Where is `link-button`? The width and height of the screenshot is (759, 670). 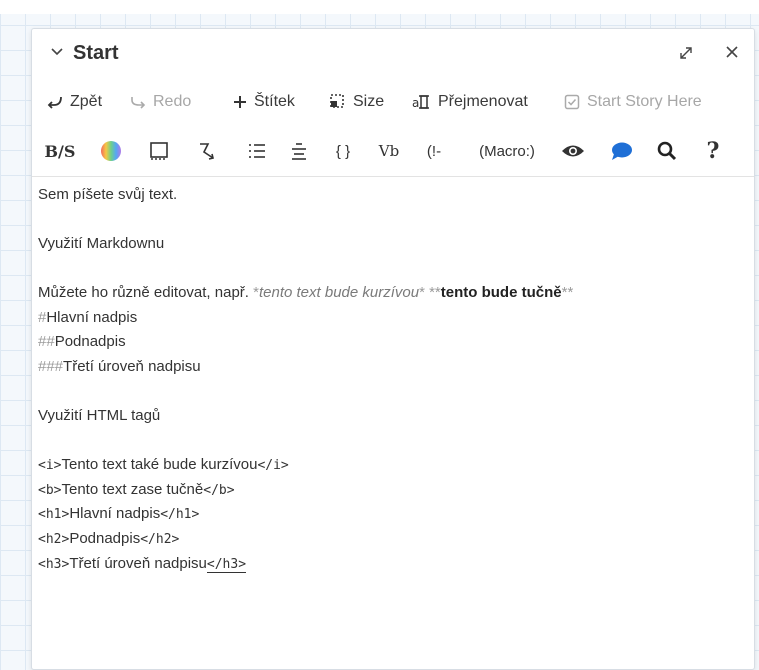
link-button is located at coordinates (207, 151).